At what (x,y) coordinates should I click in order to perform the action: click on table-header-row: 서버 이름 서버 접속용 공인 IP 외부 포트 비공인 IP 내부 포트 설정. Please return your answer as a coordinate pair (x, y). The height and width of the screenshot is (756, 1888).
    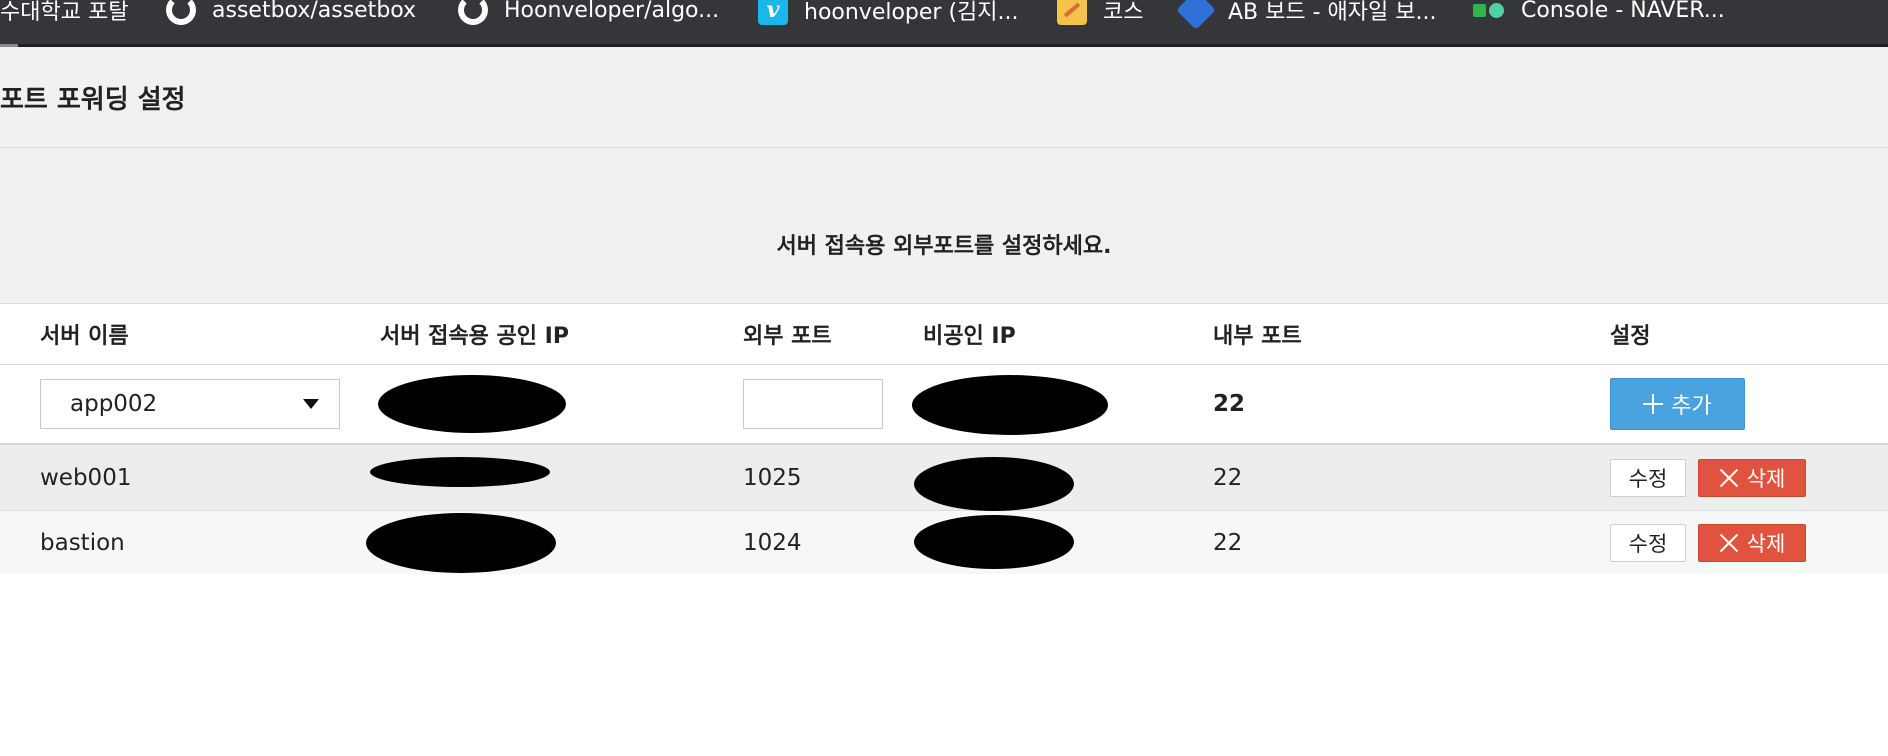
    Looking at the image, I should click on (944, 334).